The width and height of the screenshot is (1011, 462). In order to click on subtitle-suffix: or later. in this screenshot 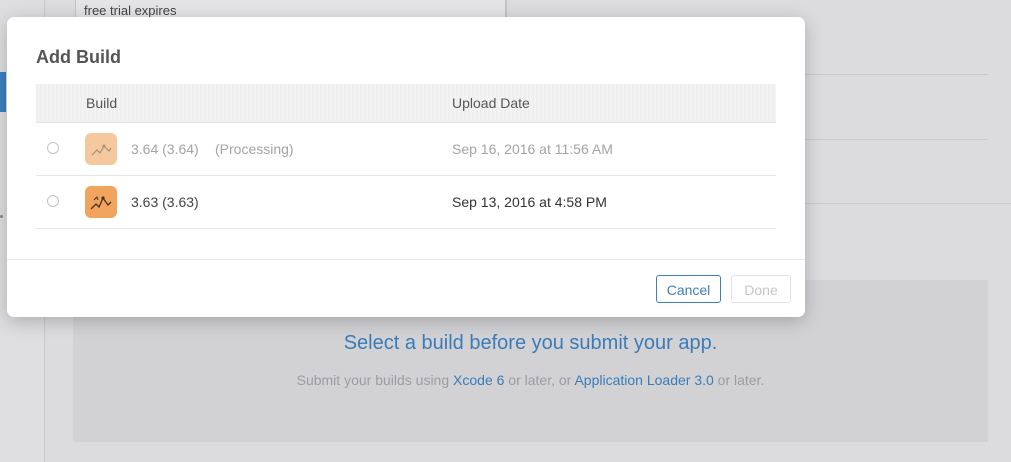, I will do `click(739, 380)`.